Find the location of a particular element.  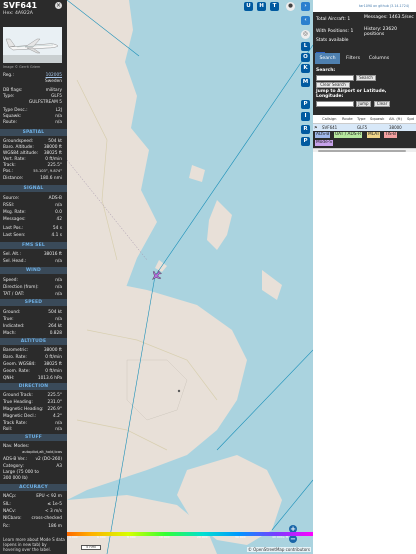

toggle-p2-button: P is located at coordinates (305, 141).